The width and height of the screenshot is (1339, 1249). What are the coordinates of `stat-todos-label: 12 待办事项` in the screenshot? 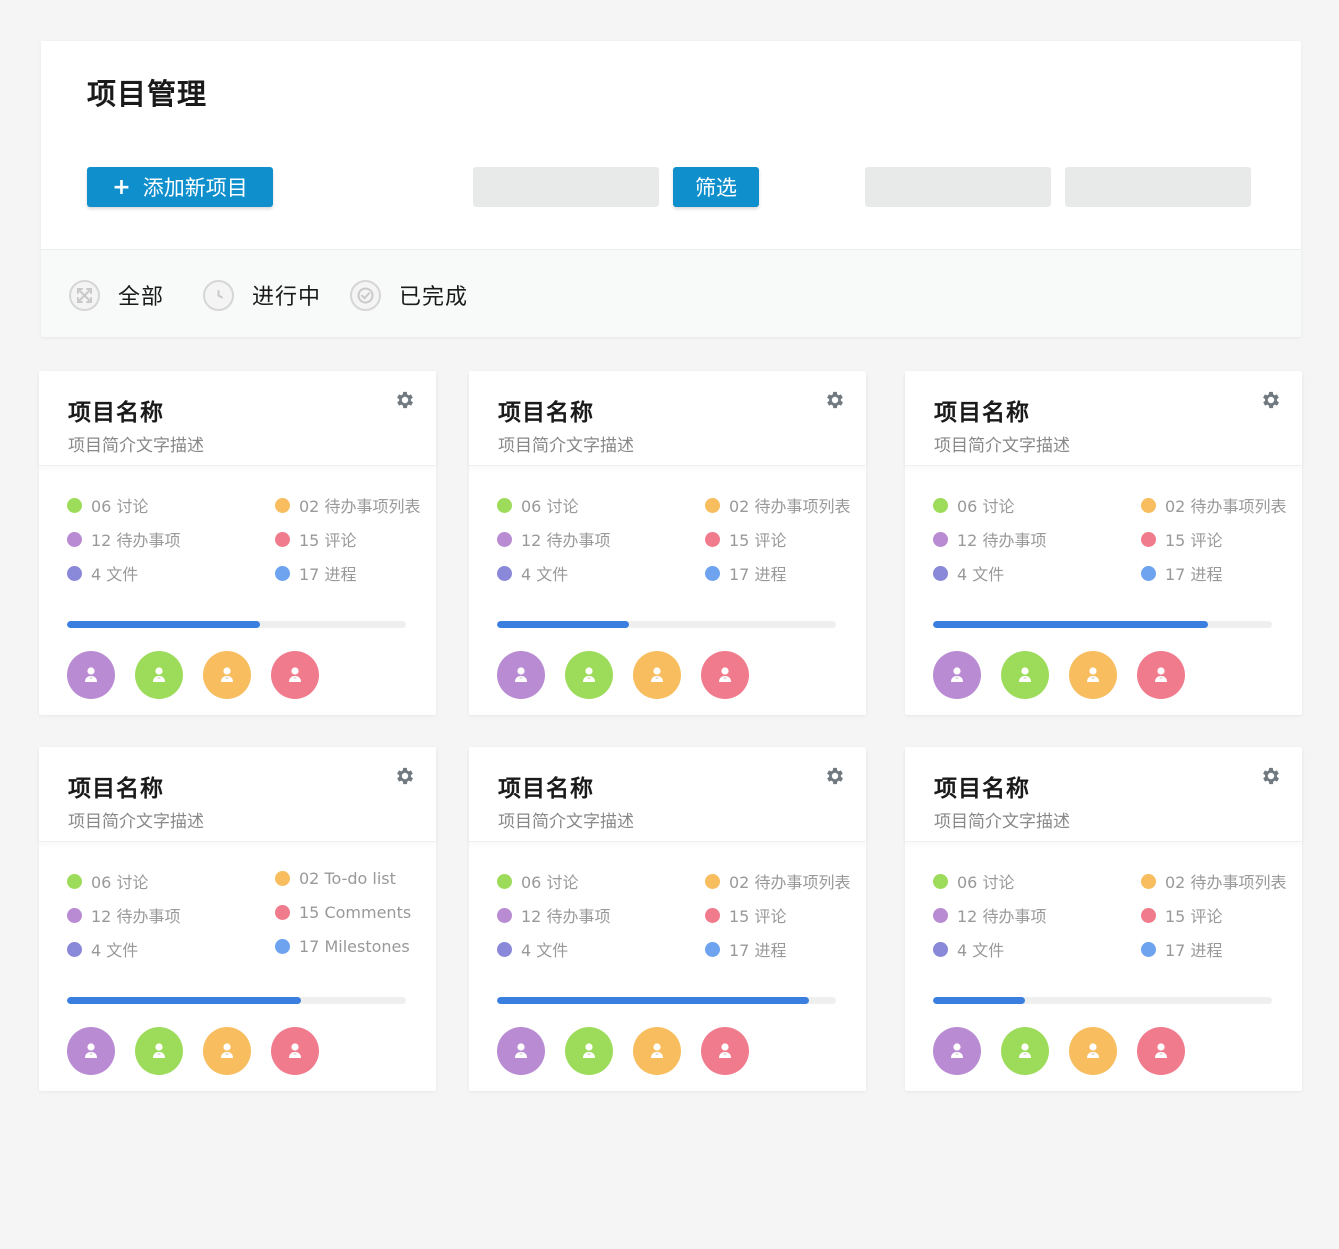 It's located at (1002, 540).